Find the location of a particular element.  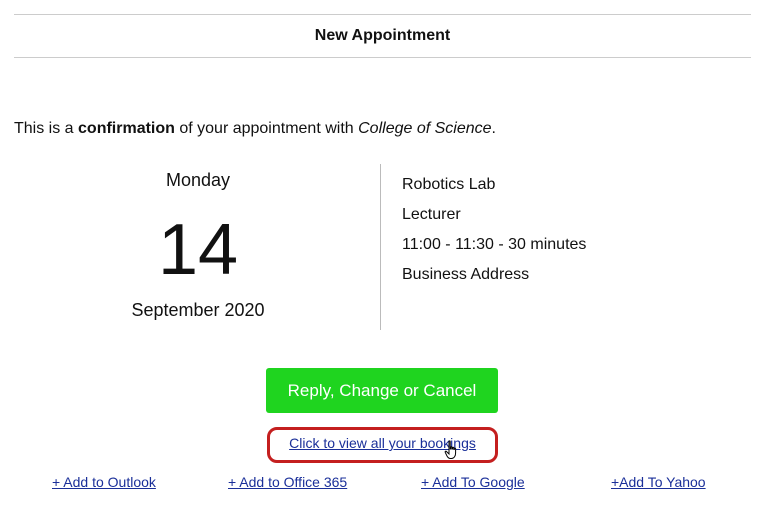

intro-prefix: This is a is located at coordinates (46, 128).